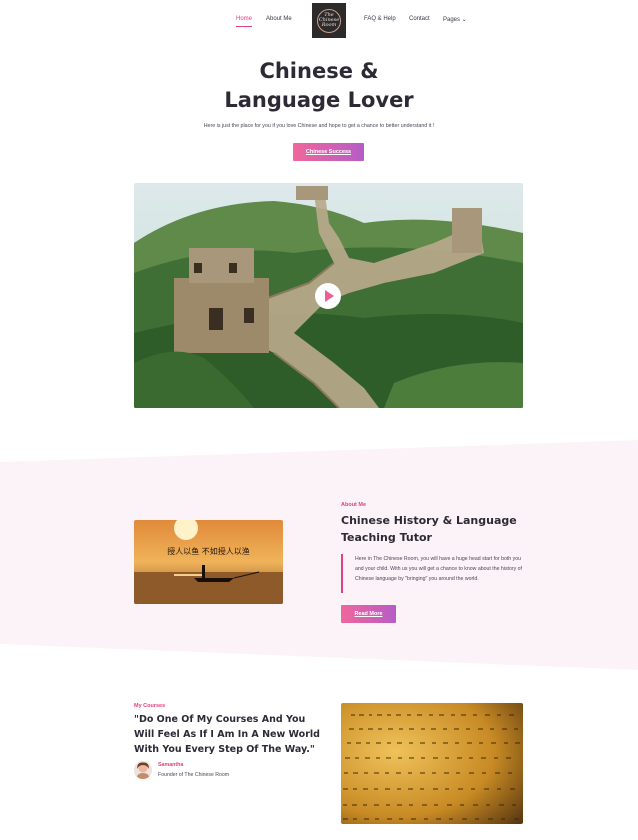 This screenshot has width=638, height=840. Describe the element at coordinates (328, 152) in the screenshot. I see `chinese-success-button: Chinese Success` at that location.